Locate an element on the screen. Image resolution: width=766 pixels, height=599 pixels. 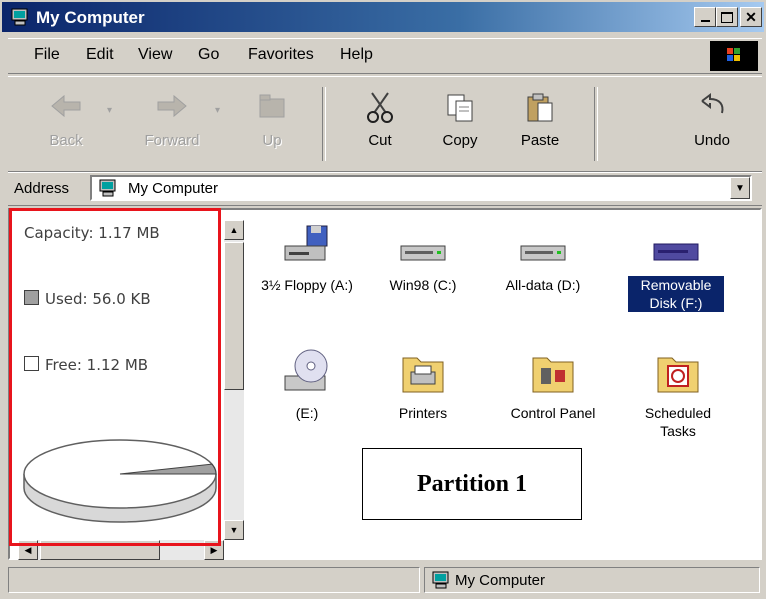
windows-logo-throbber is located at coordinates (734, 56).